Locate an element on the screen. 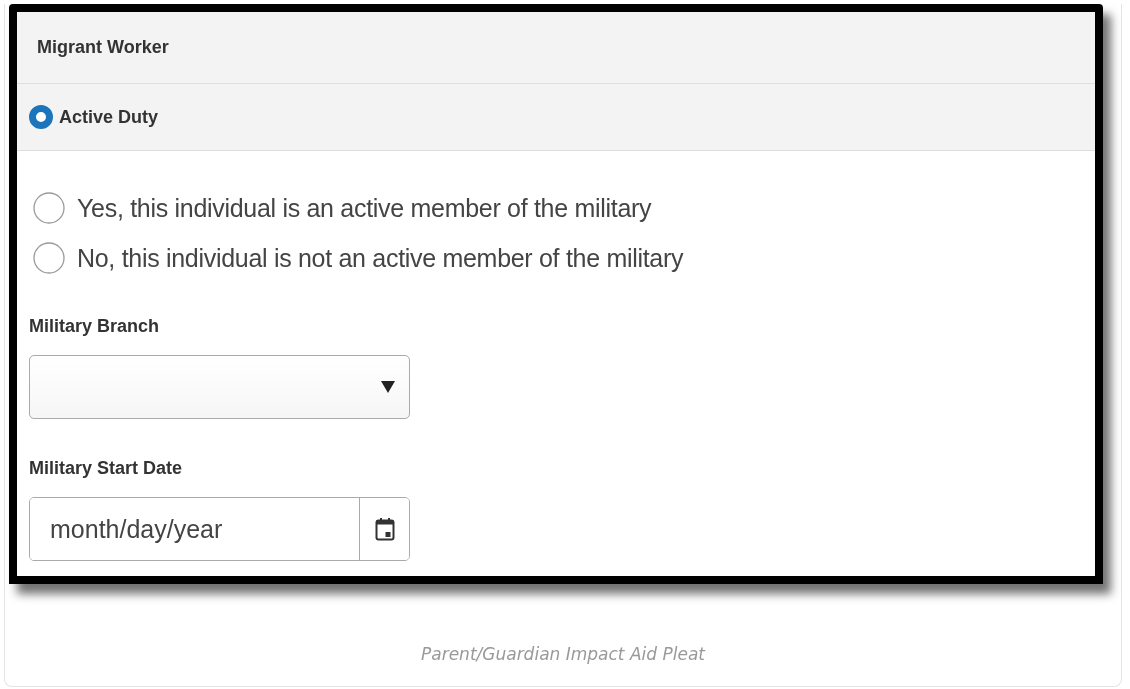 The width and height of the screenshot is (1130, 689). dropdown-field is located at coordinates (219, 387).